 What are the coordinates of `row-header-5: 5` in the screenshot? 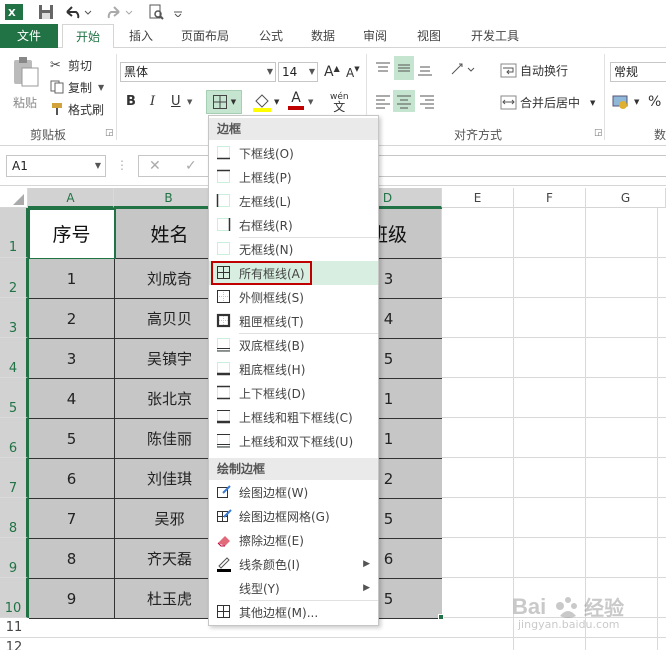 It's located at (14, 398).